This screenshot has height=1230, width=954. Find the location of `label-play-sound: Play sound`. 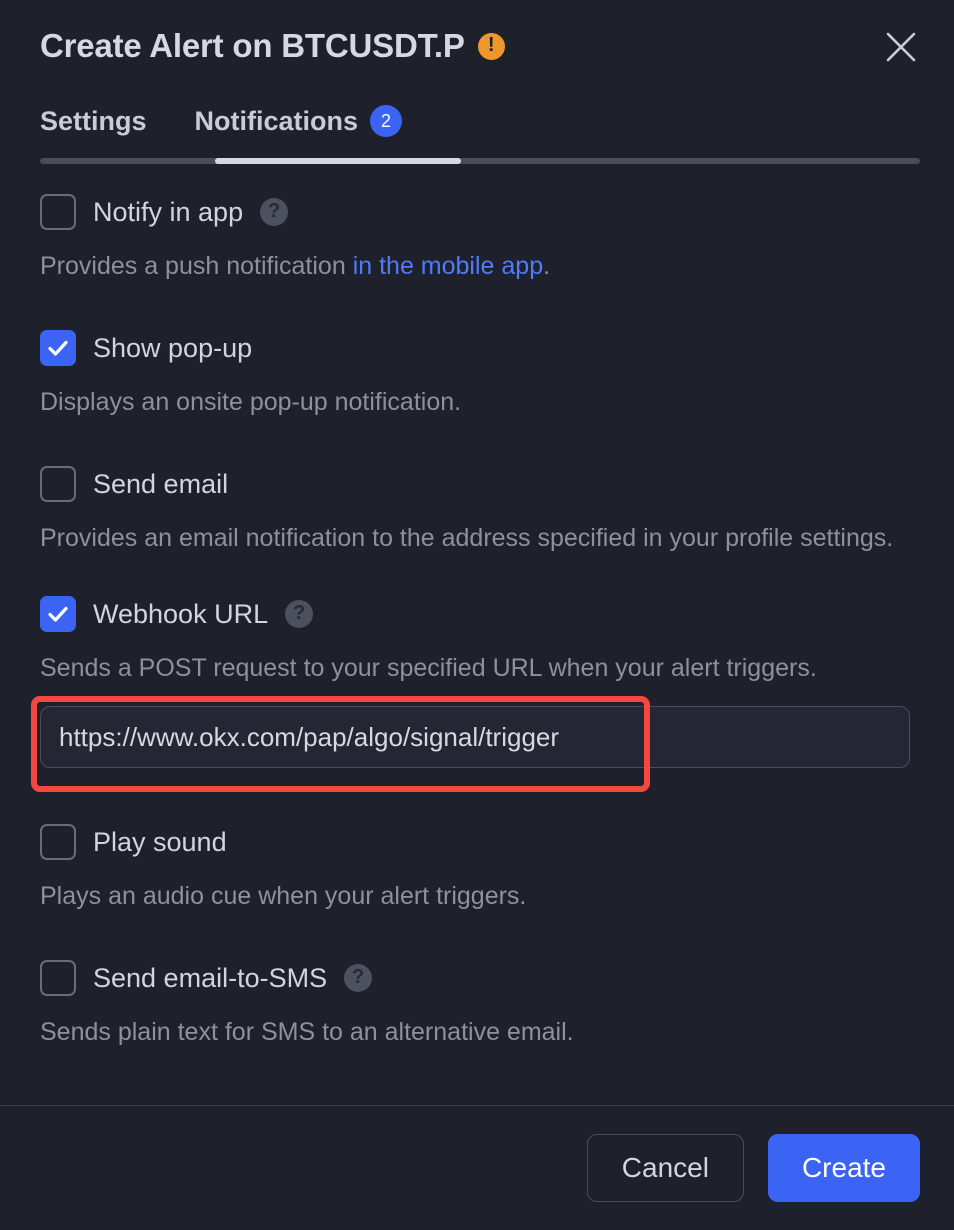

label-play-sound: Play sound is located at coordinates (160, 841).